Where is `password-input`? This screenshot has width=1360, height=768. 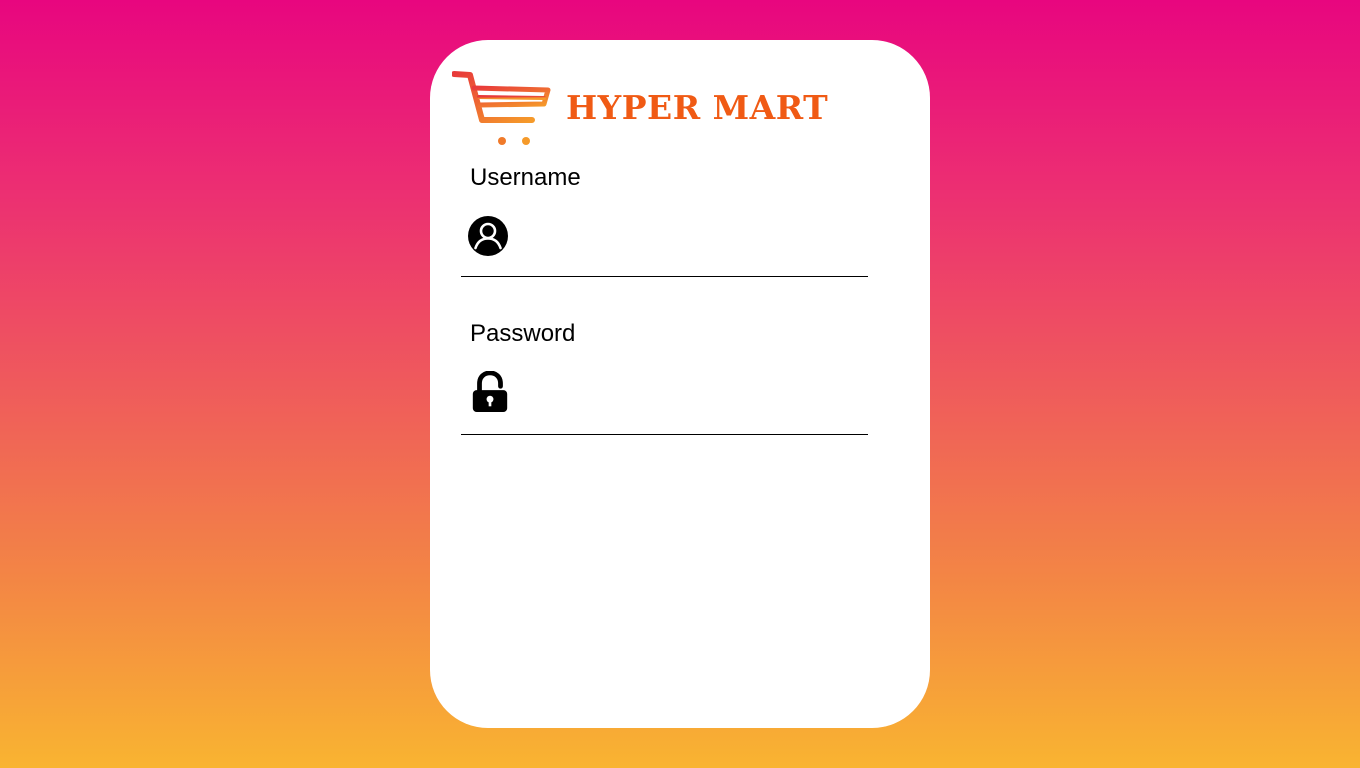 password-input is located at coordinates (688, 395).